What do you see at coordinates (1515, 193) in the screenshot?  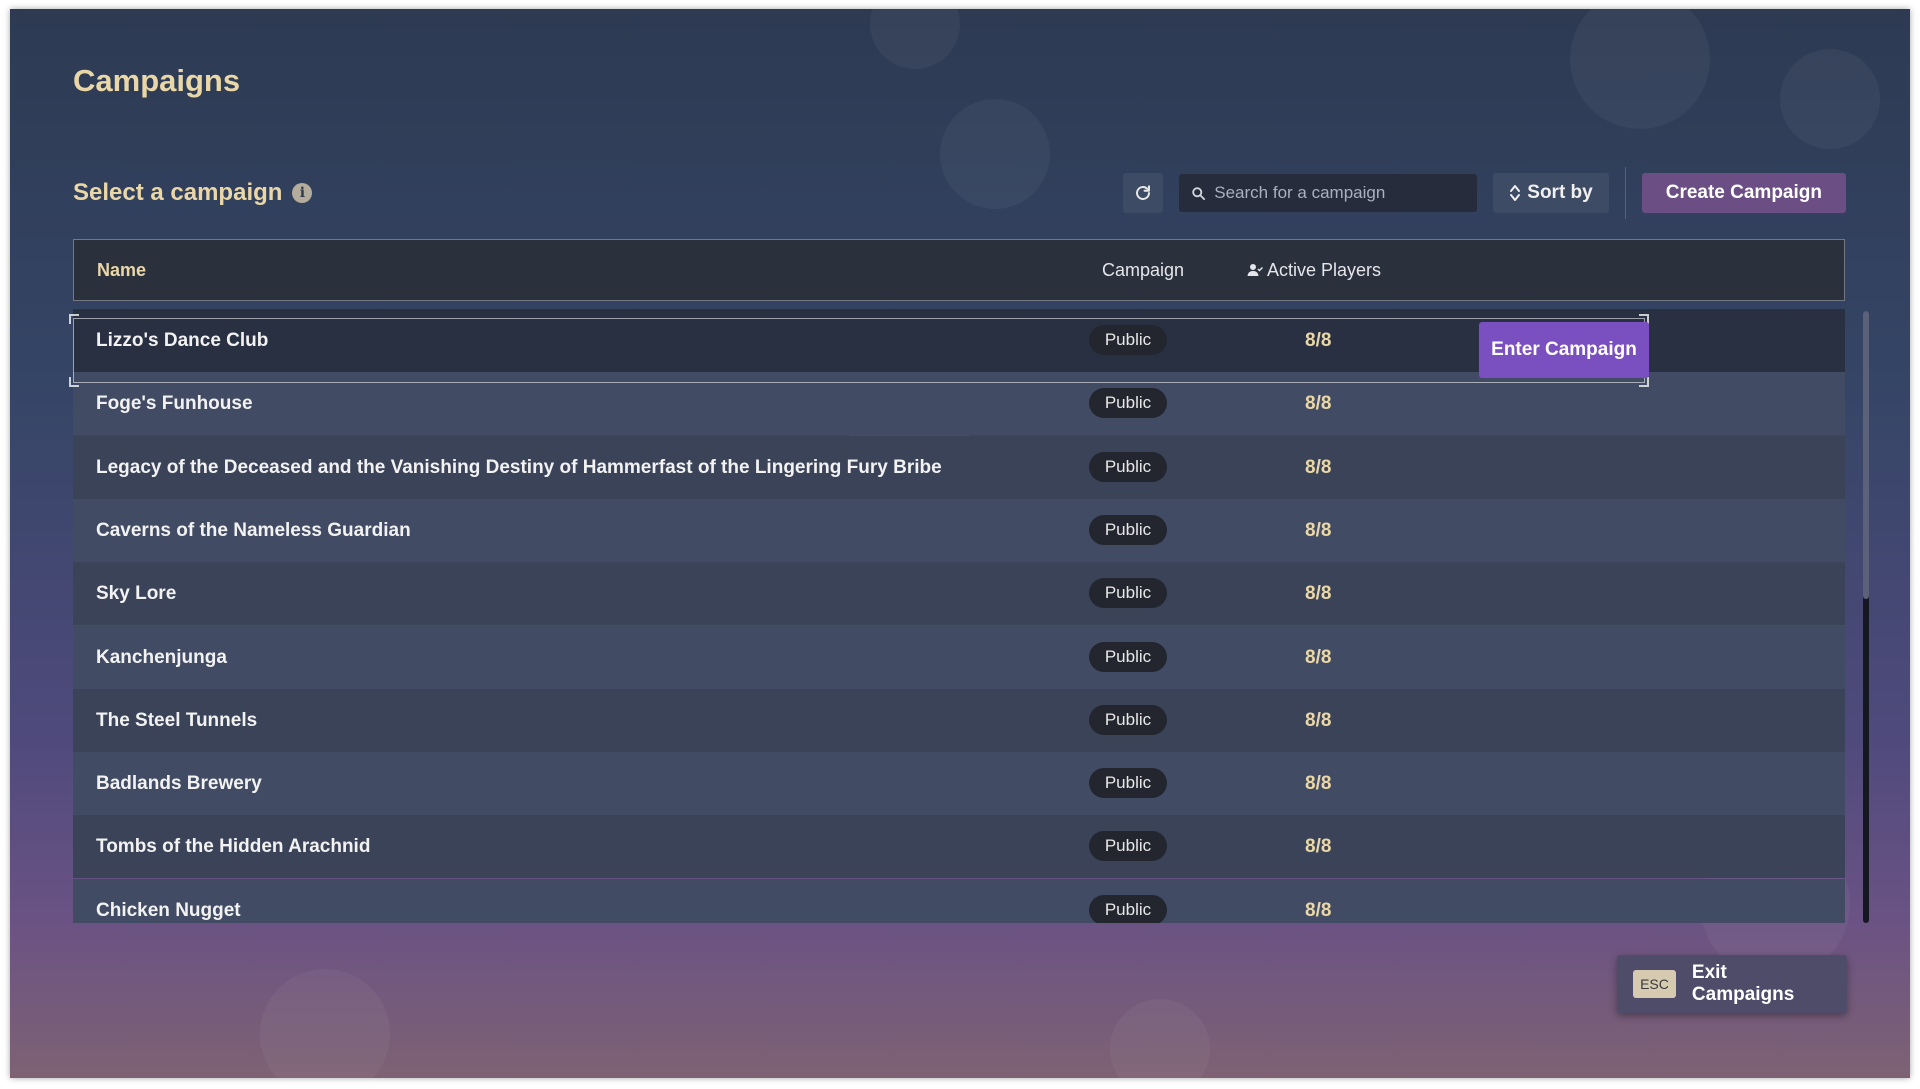 I see `sort-icon` at bounding box center [1515, 193].